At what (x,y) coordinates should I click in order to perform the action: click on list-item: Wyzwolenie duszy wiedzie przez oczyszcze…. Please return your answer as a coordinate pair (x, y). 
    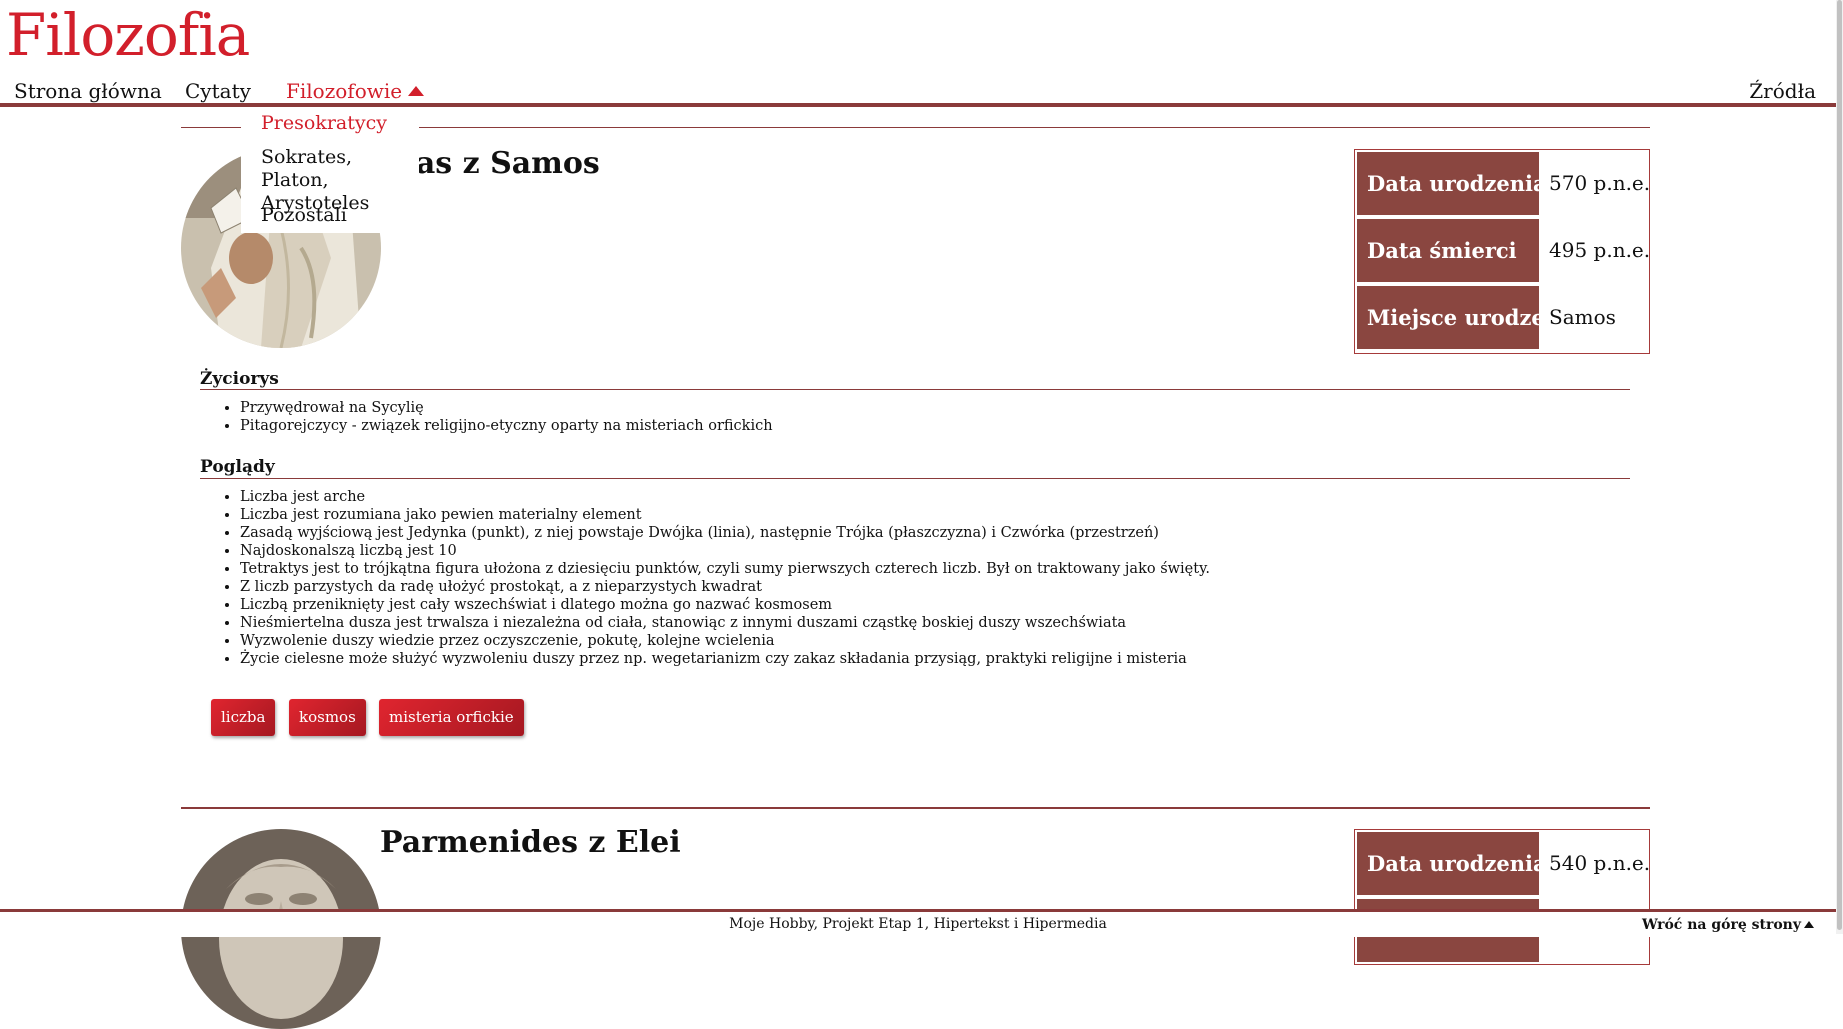
    Looking at the image, I should click on (725, 641).